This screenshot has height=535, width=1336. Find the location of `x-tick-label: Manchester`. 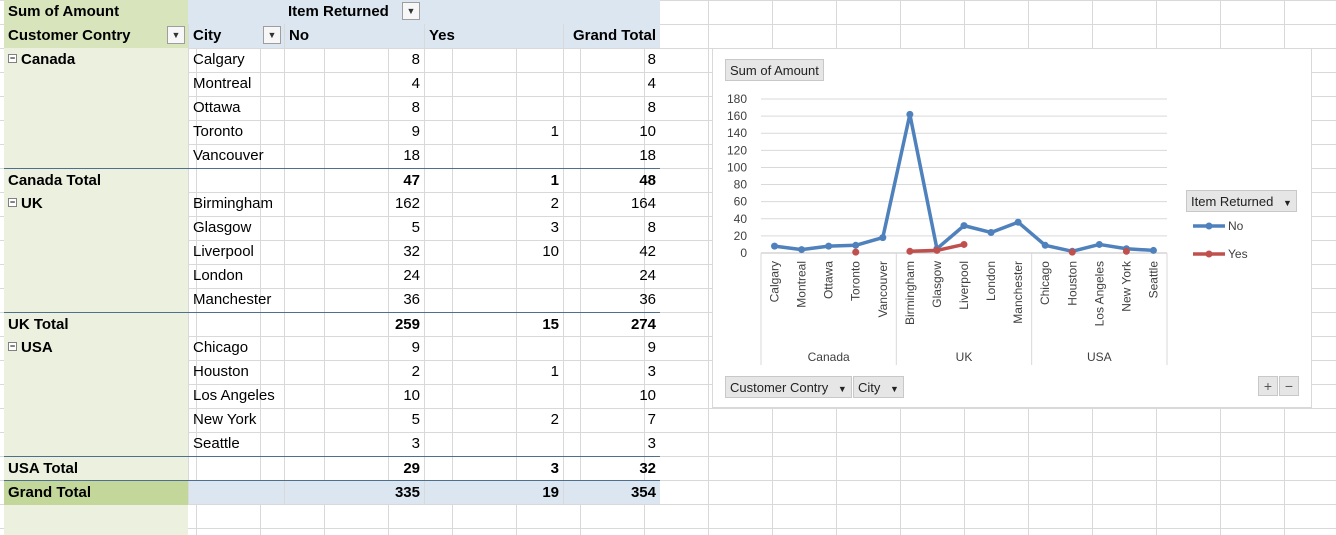

x-tick-label: Manchester is located at coordinates (1018, 292).